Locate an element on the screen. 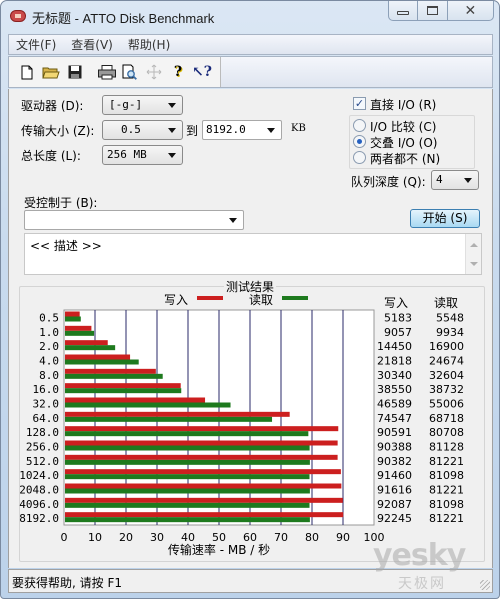 The height and width of the screenshot is (599, 500). new-file-button is located at coordinates (27, 72).